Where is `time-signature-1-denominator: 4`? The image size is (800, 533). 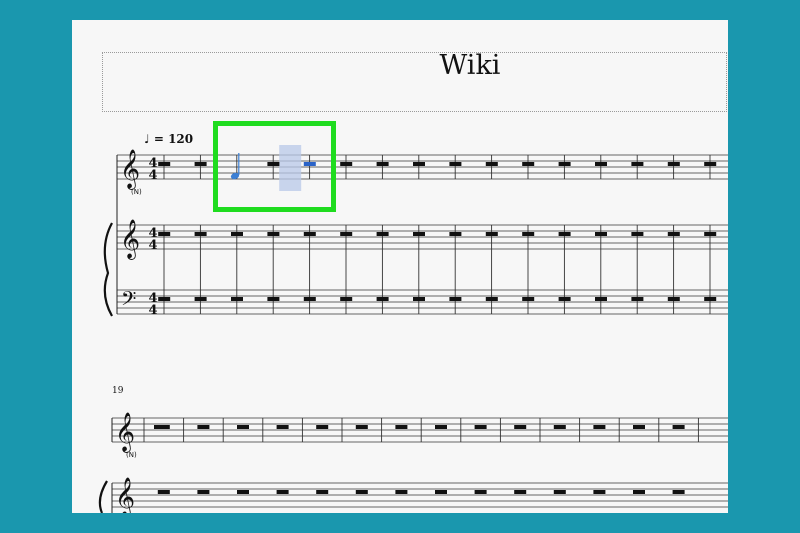
time-signature-1-denominator: 4 is located at coordinates (152, 175).